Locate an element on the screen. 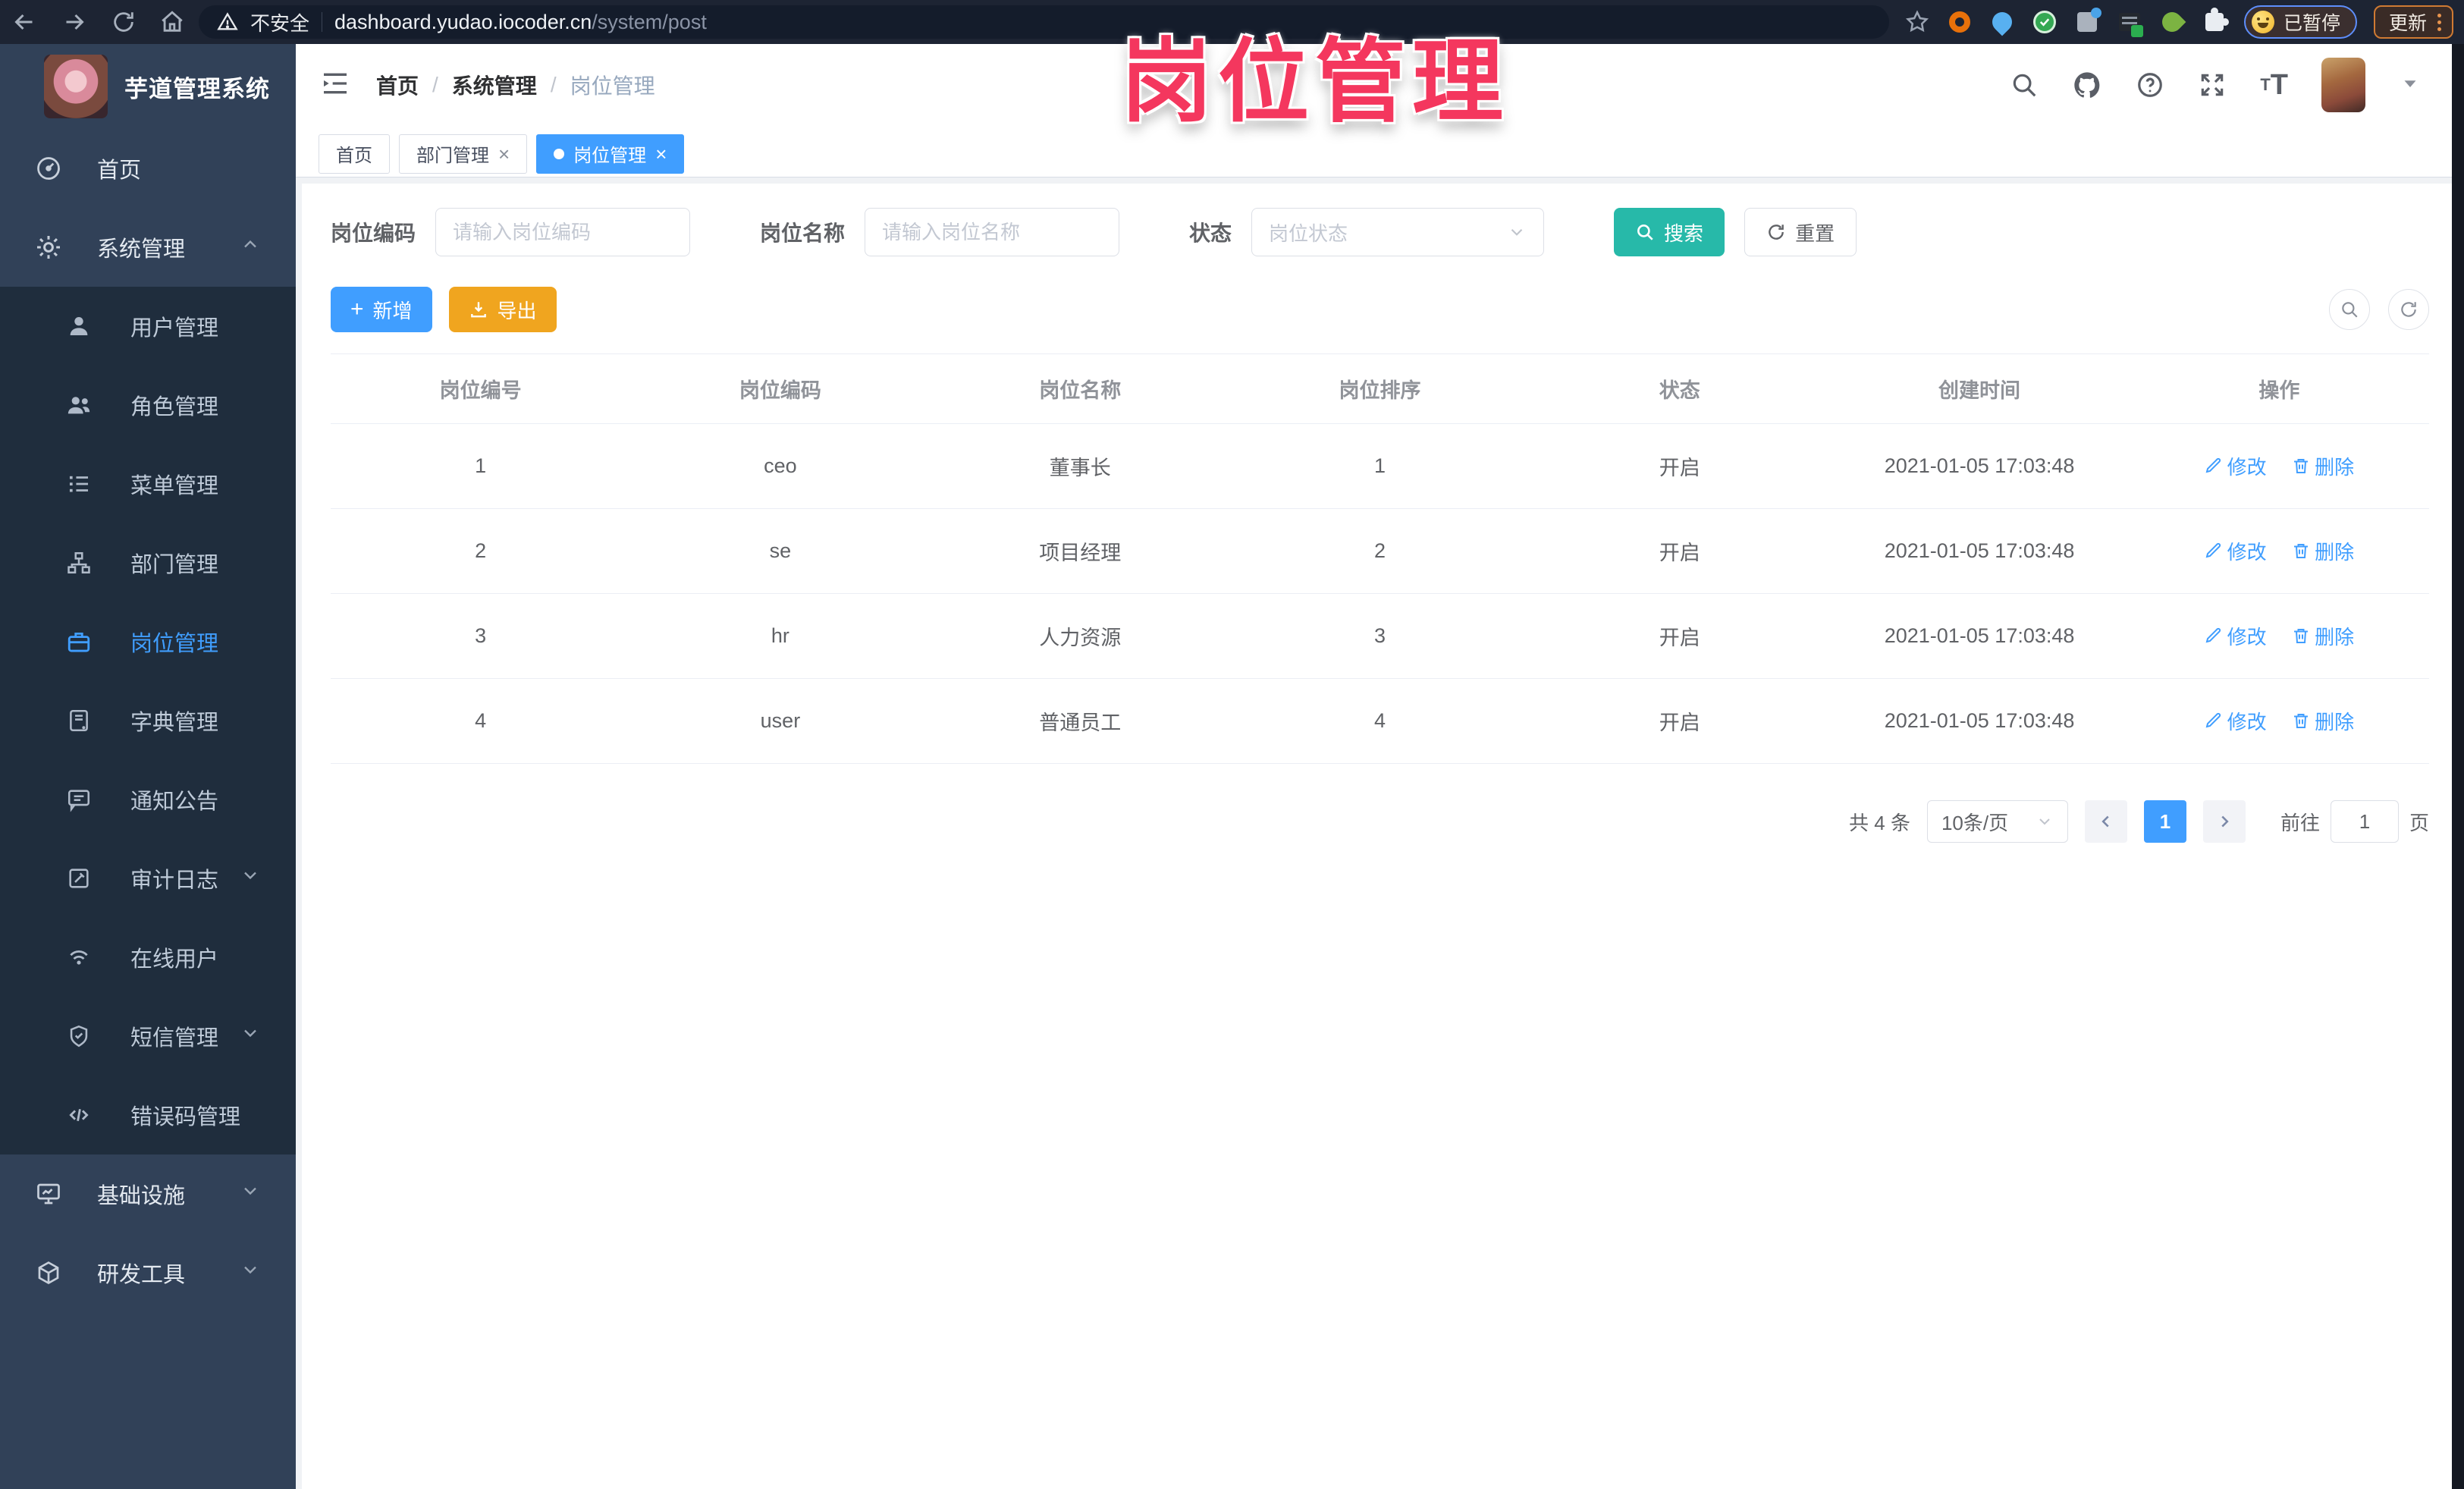 The height and width of the screenshot is (1489, 2464). browser-forward-icon is located at coordinates (74, 22).